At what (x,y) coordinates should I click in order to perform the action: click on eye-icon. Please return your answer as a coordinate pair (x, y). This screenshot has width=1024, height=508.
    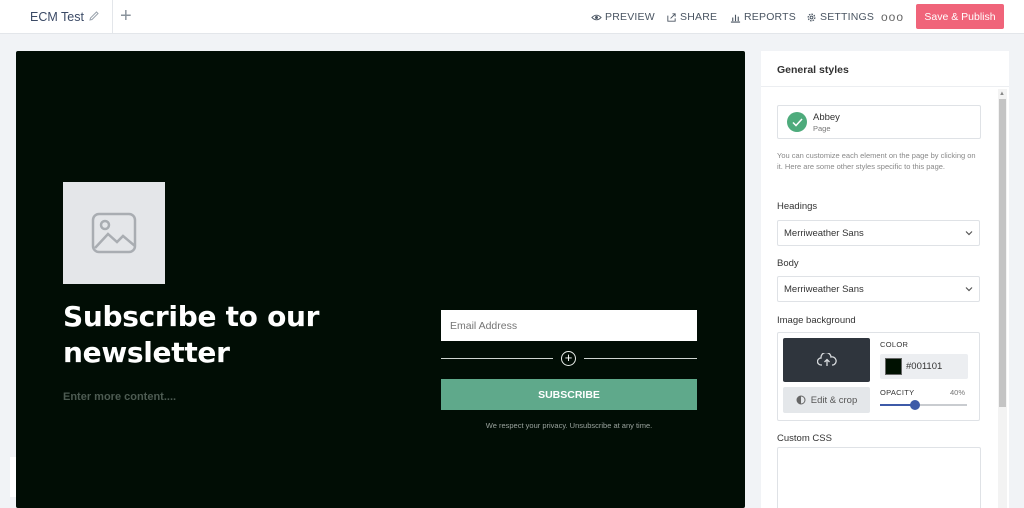
    Looking at the image, I should click on (596, 17).